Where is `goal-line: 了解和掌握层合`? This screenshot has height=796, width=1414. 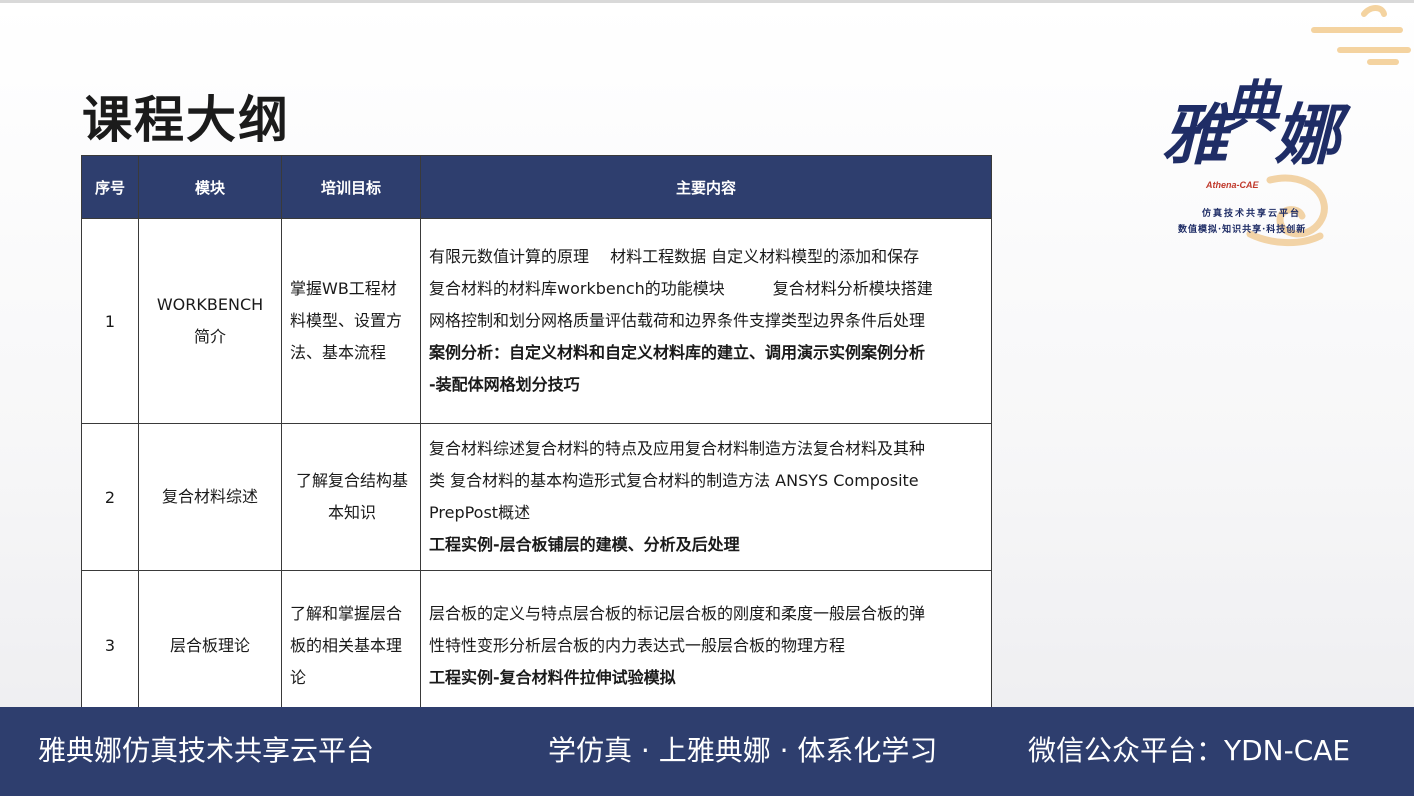
goal-line: 了解和掌握层合 is located at coordinates (346, 613).